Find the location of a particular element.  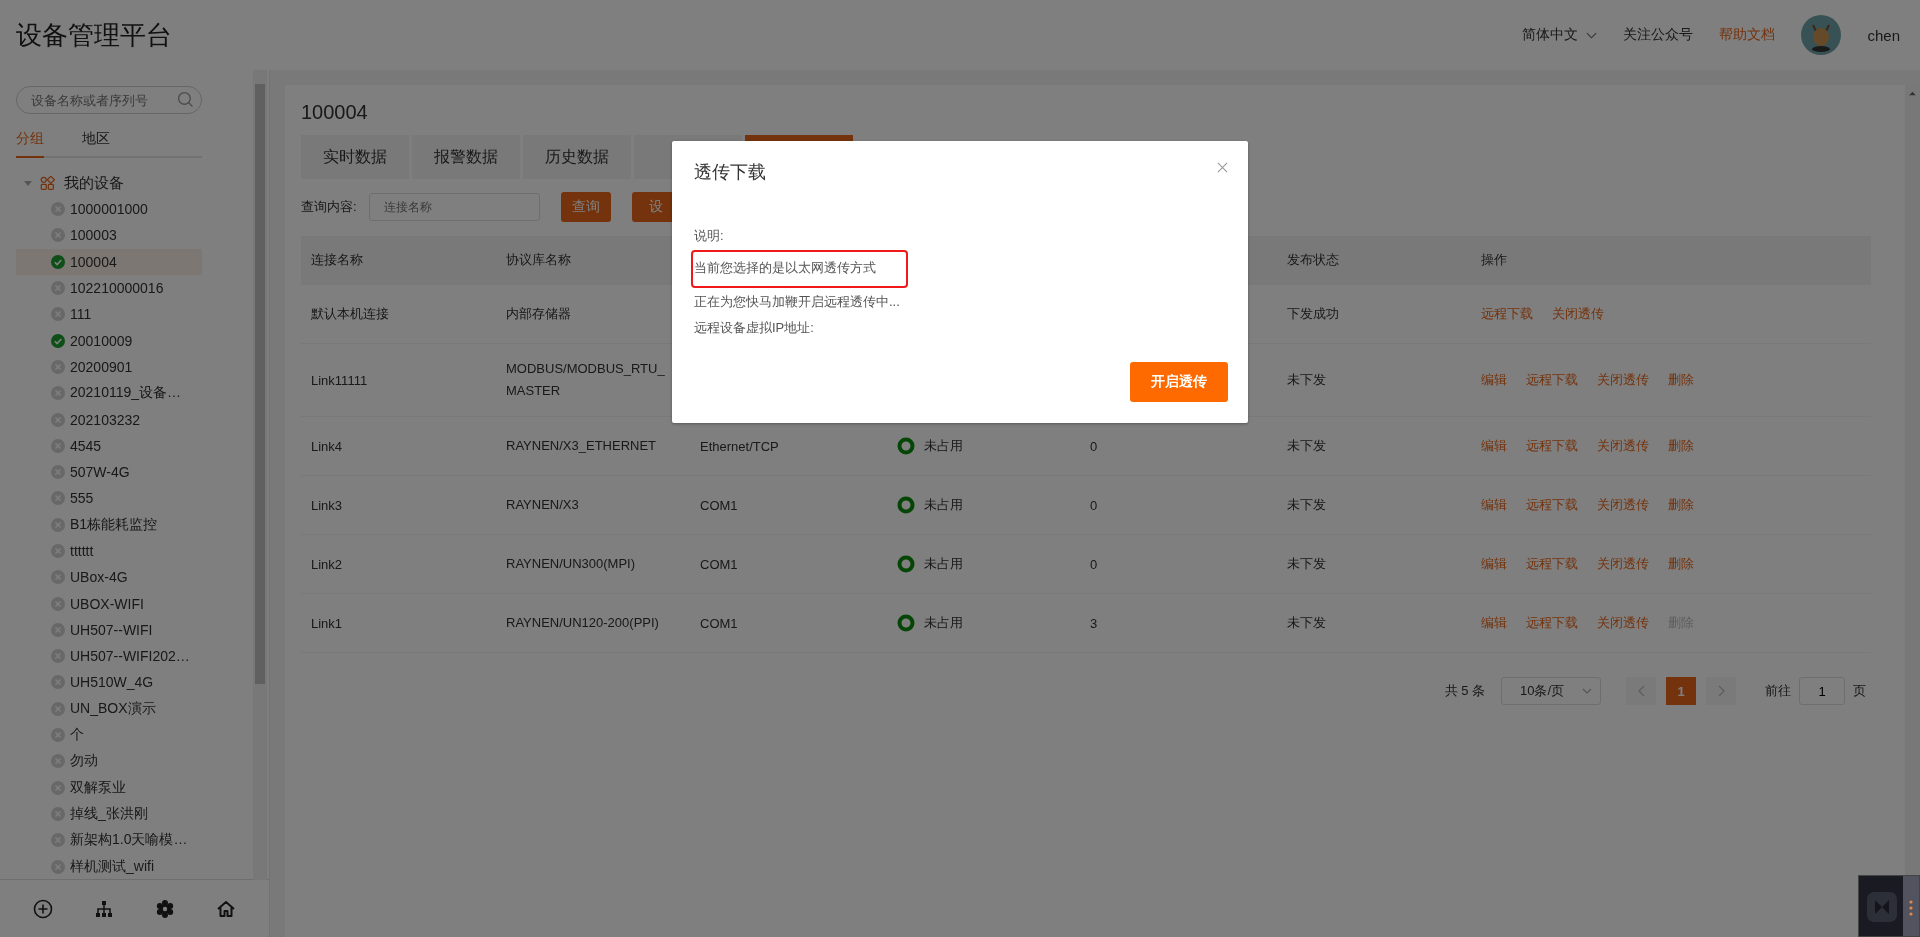

table-cell-text: RAYNEN/X3 is located at coordinates (543, 505).